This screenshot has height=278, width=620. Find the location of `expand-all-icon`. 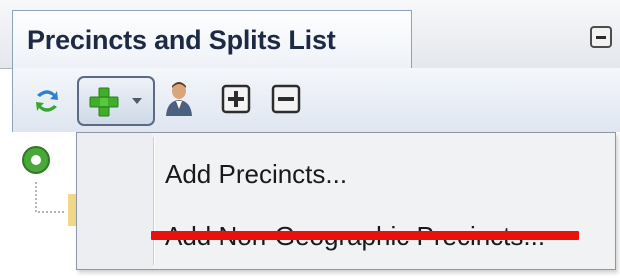

expand-all-icon is located at coordinates (236, 99).